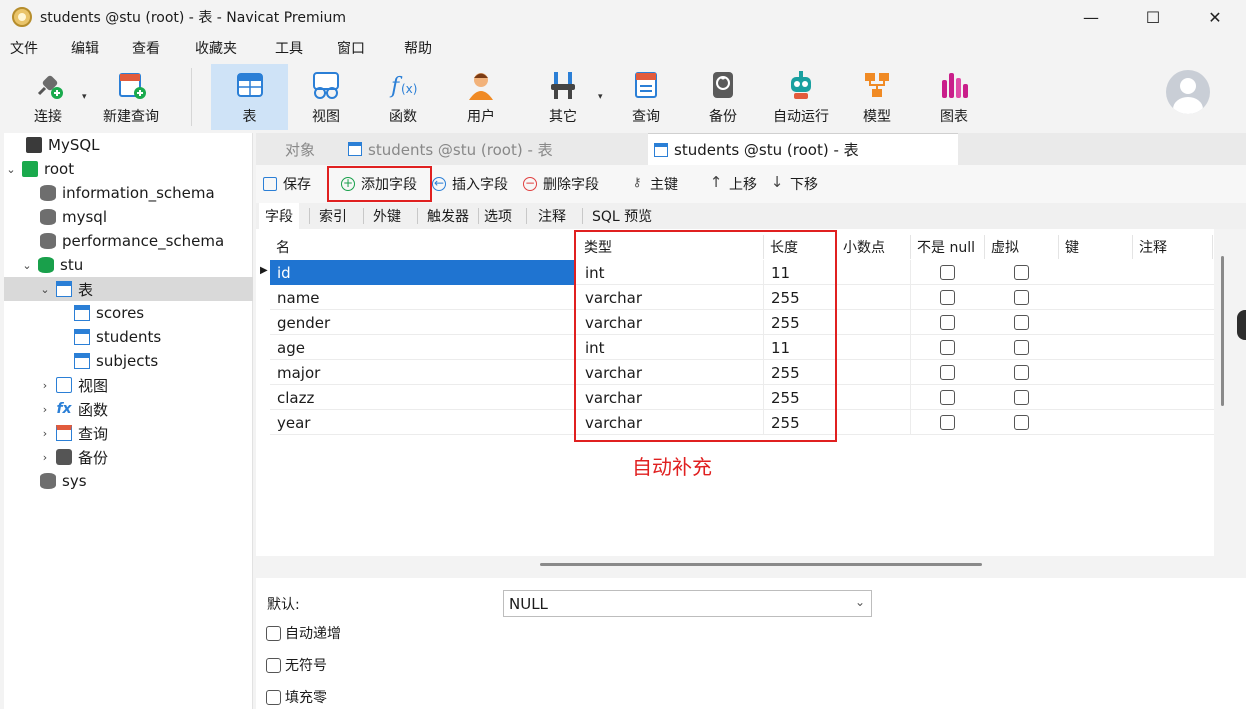 This screenshot has height=709, width=1246. What do you see at coordinates (423, 272) in the screenshot?
I see `cell-name: id` at bounding box center [423, 272].